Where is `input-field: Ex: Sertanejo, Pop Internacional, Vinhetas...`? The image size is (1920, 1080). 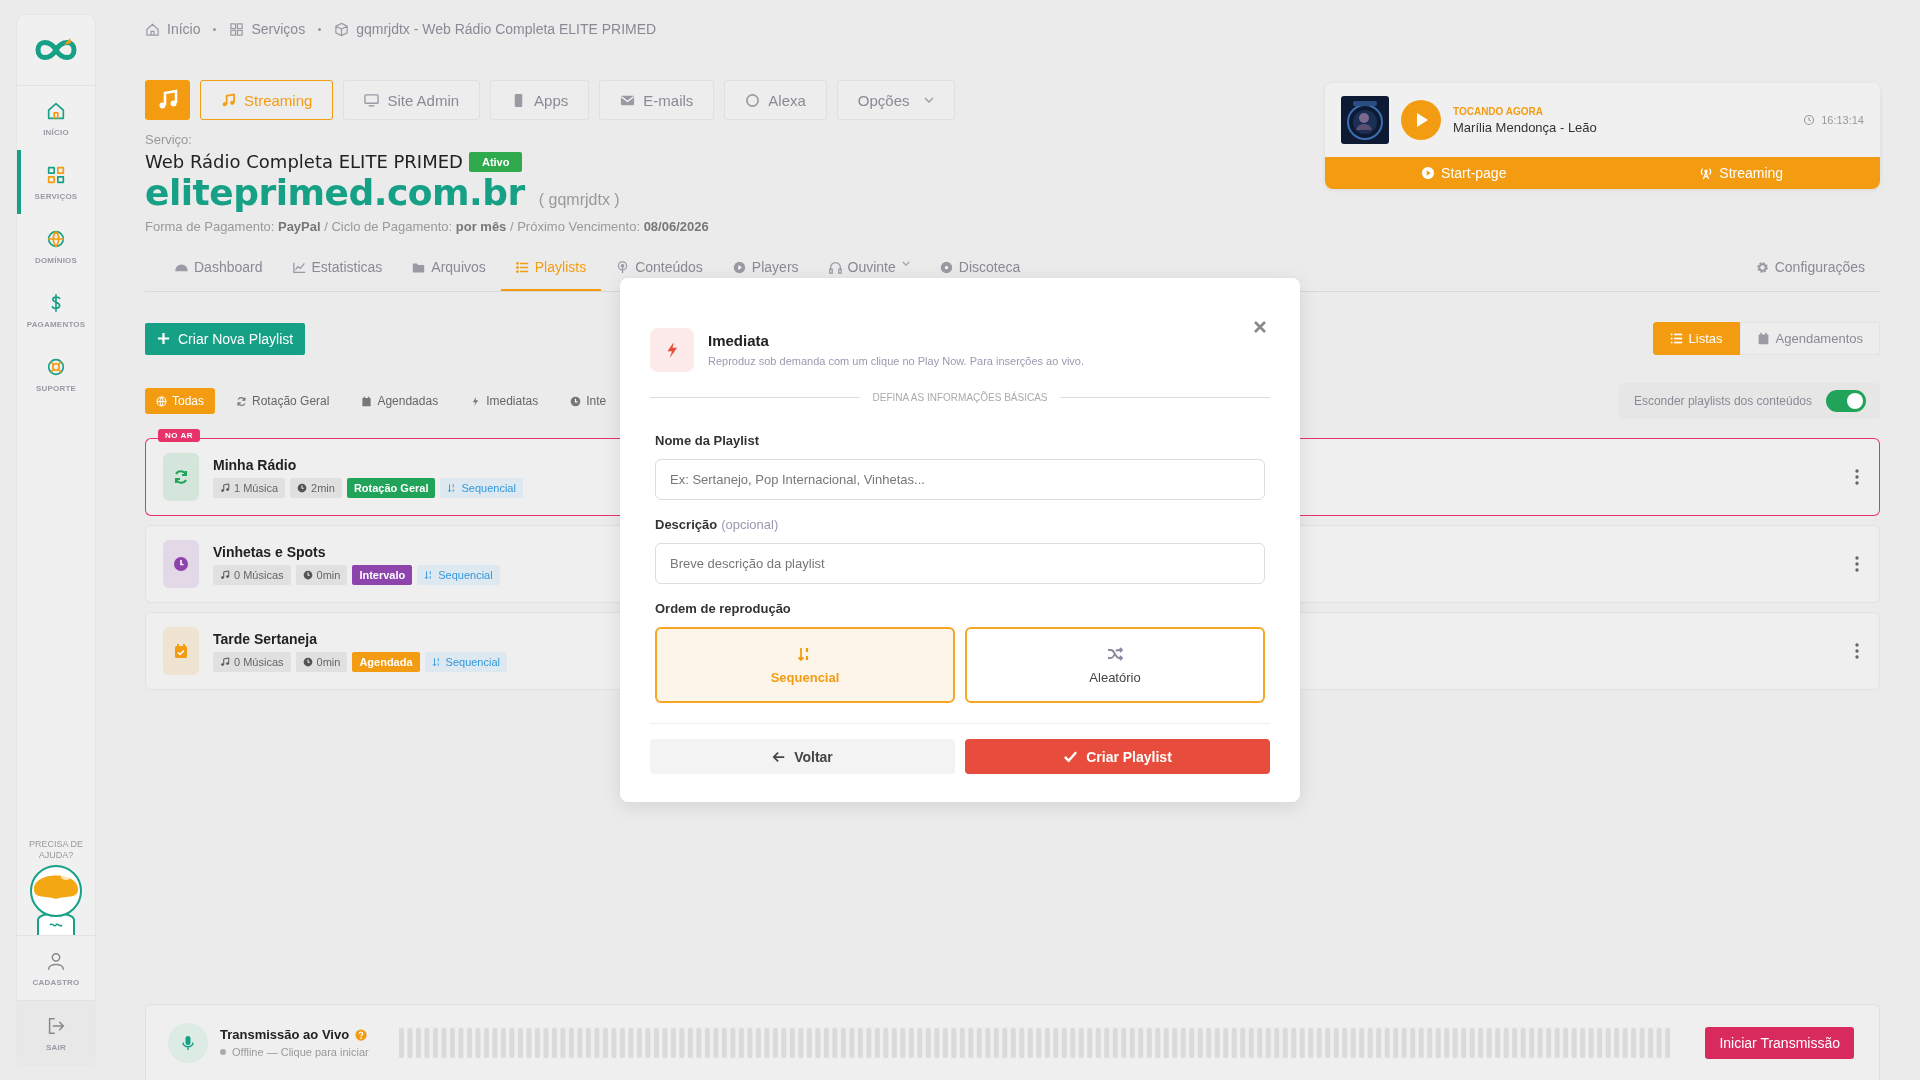 input-field: Ex: Sertanejo, Pop Internacional, Vinhetas... is located at coordinates (960, 479).